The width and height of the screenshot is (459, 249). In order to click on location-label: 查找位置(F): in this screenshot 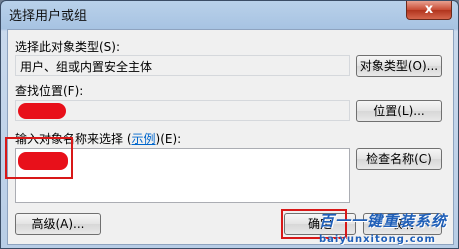, I will do `click(49, 91)`.